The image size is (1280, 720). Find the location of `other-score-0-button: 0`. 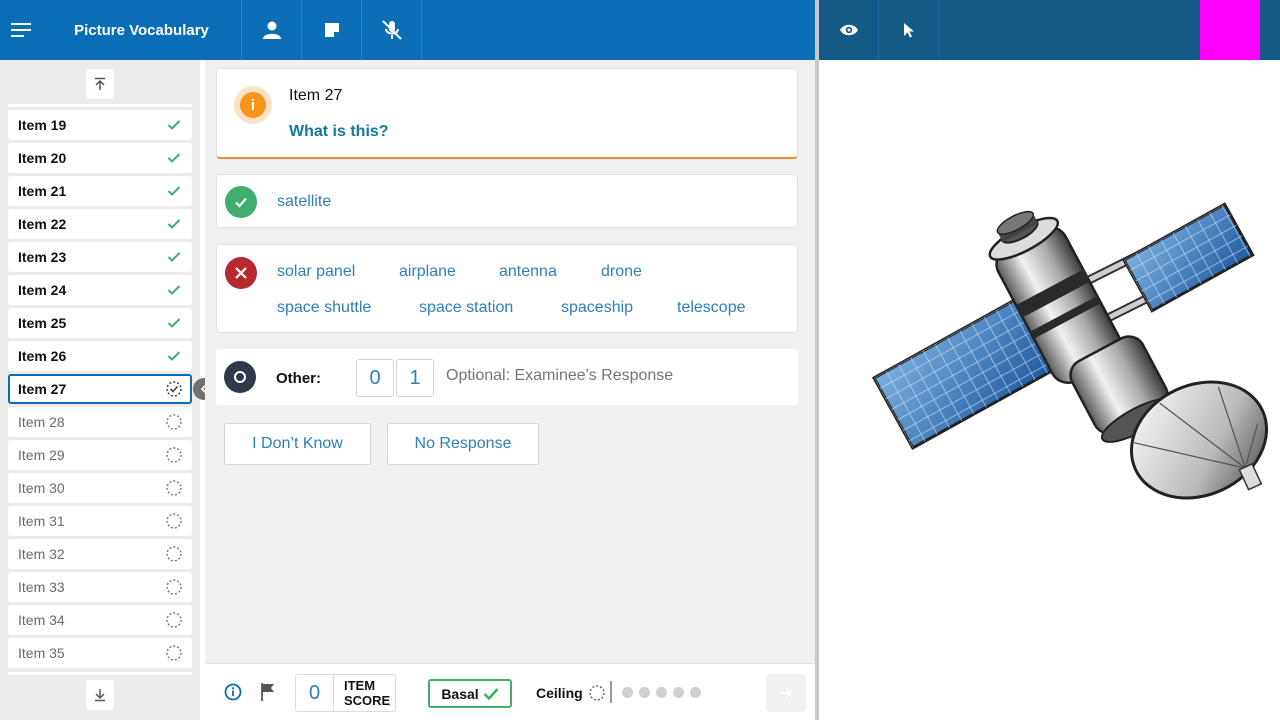

other-score-0-button: 0 is located at coordinates (375, 378).